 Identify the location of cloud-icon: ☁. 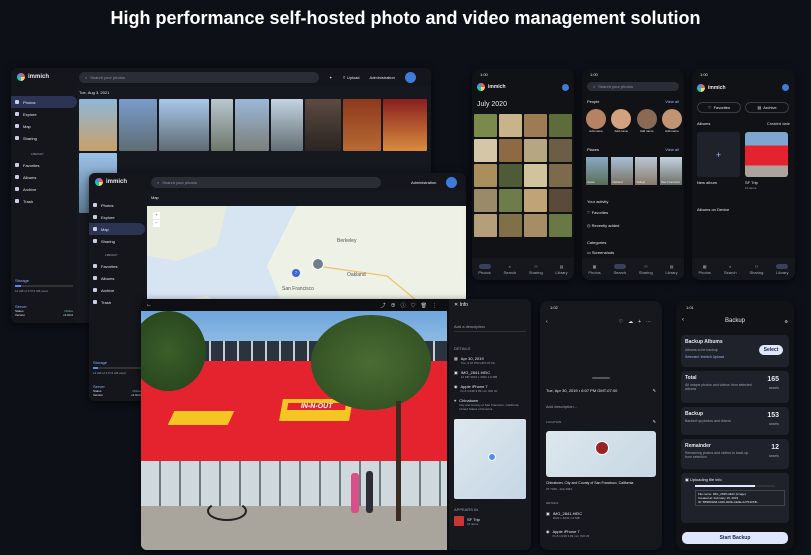
(633, 322).